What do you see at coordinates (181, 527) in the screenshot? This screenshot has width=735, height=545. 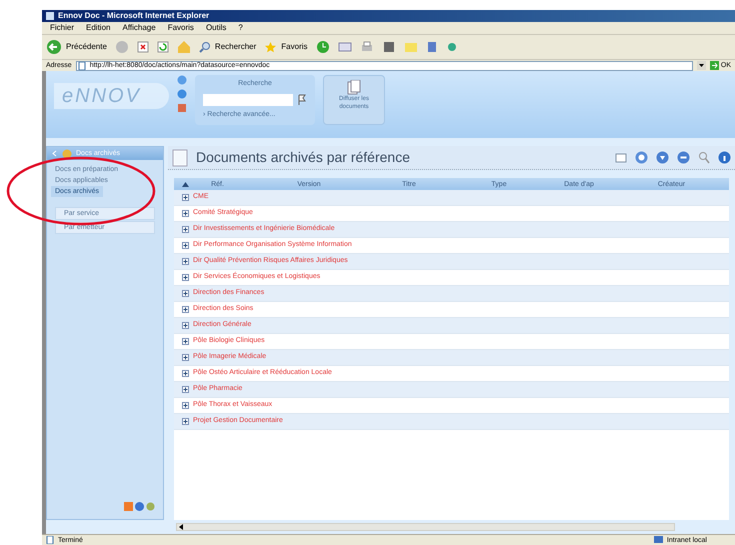 I see `scroll-left-icon` at bounding box center [181, 527].